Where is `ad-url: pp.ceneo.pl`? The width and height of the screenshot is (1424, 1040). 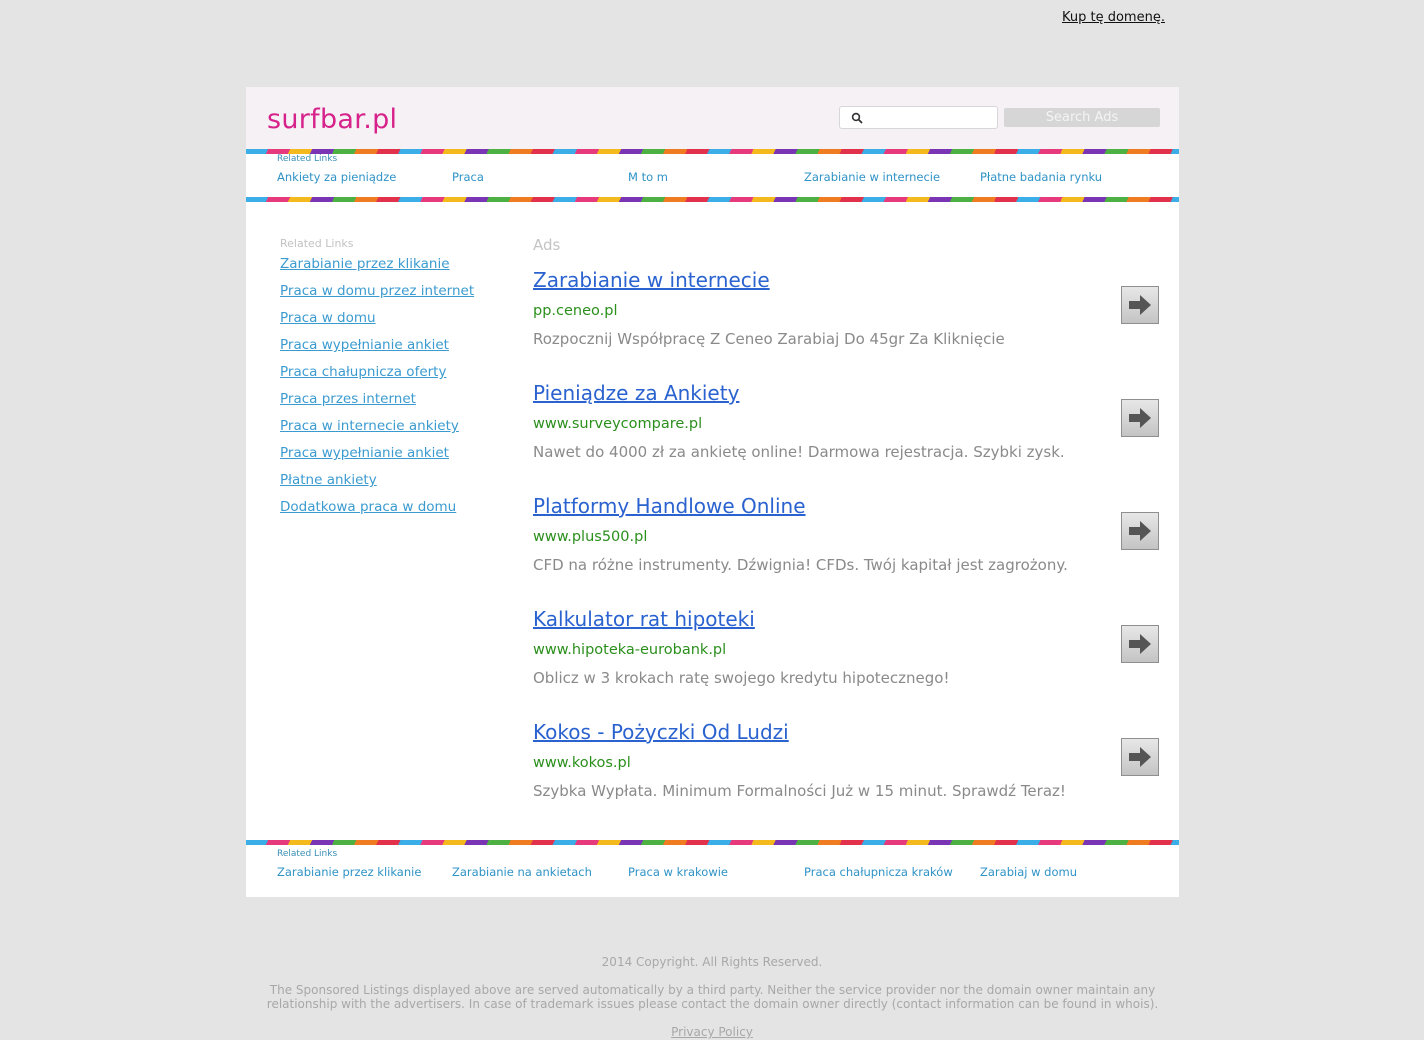 ad-url: pp.ceneo.pl is located at coordinates (575, 311).